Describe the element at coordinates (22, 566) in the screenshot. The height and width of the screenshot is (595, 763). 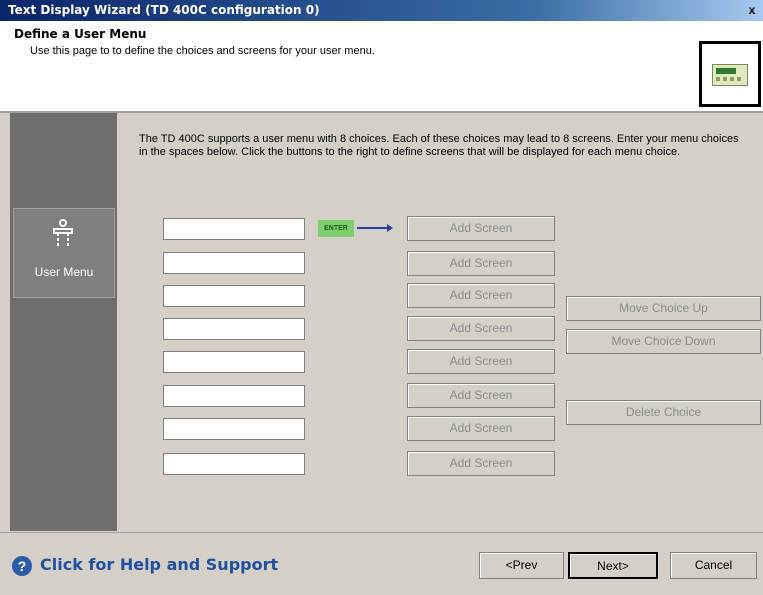
I see `help-icon: ?` at that location.